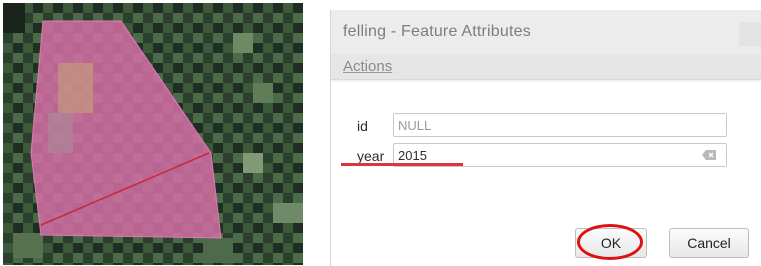  Describe the element at coordinates (415, 125) in the screenshot. I see `id-field-value: NULL` at that location.